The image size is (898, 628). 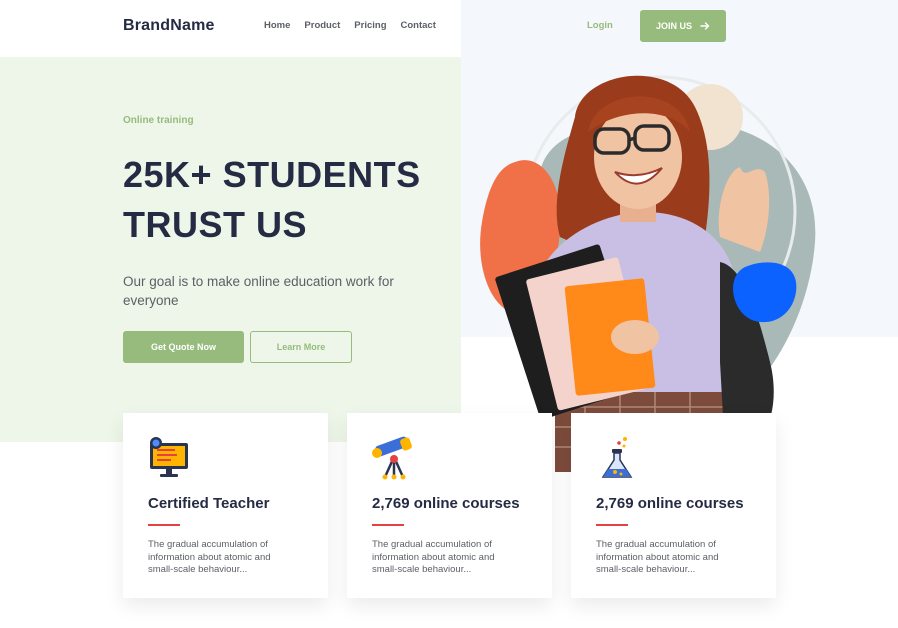 What do you see at coordinates (215, 224) in the screenshot?
I see `headline-line-2: TRUST US` at bounding box center [215, 224].